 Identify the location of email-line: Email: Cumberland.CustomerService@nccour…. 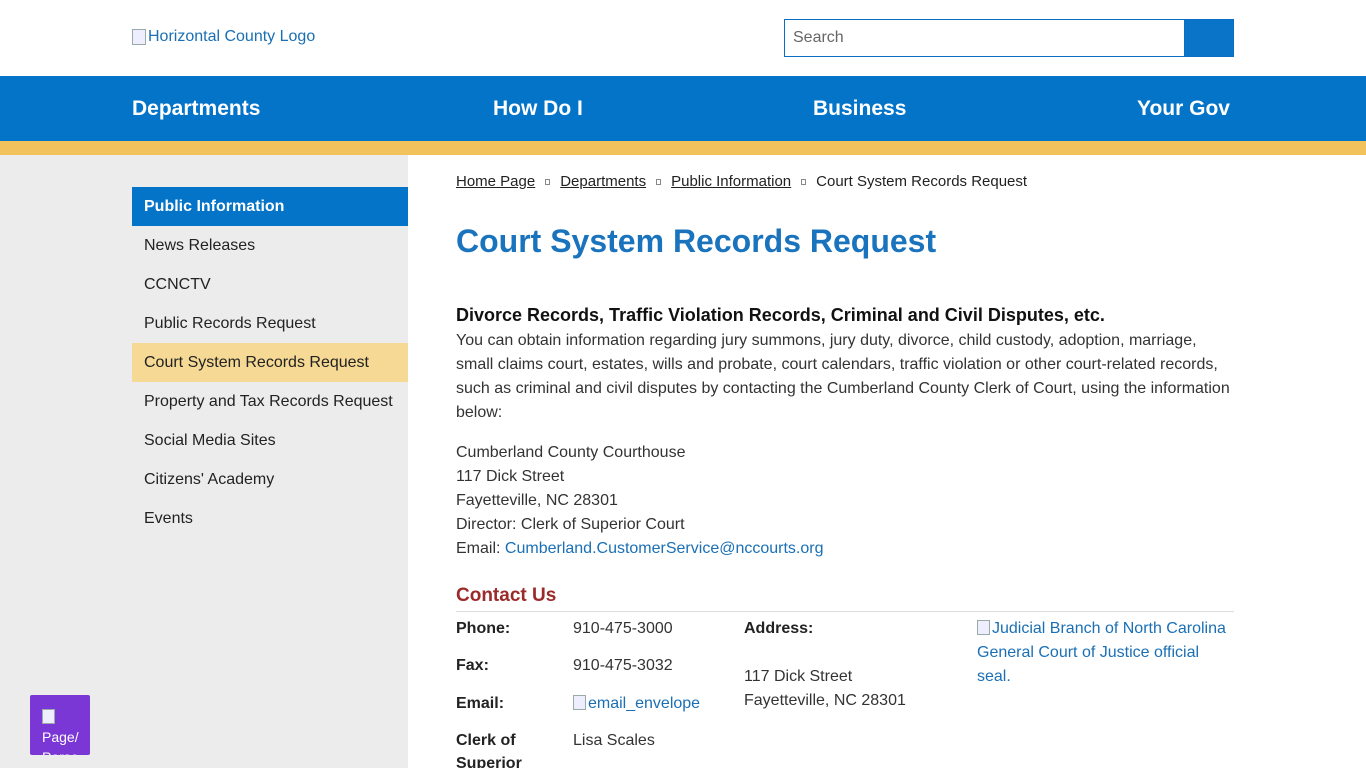
(640, 549).